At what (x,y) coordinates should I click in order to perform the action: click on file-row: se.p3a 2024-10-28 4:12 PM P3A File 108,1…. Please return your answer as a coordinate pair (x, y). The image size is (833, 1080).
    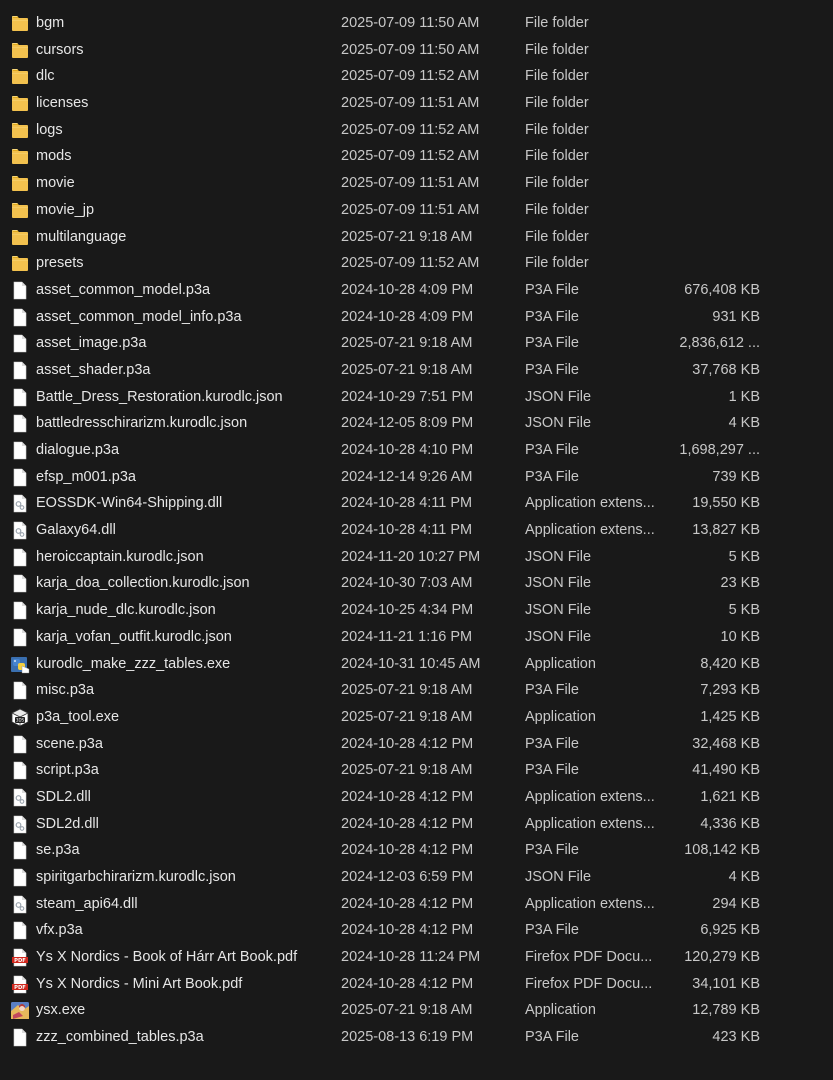
    Looking at the image, I should click on (416, 850).